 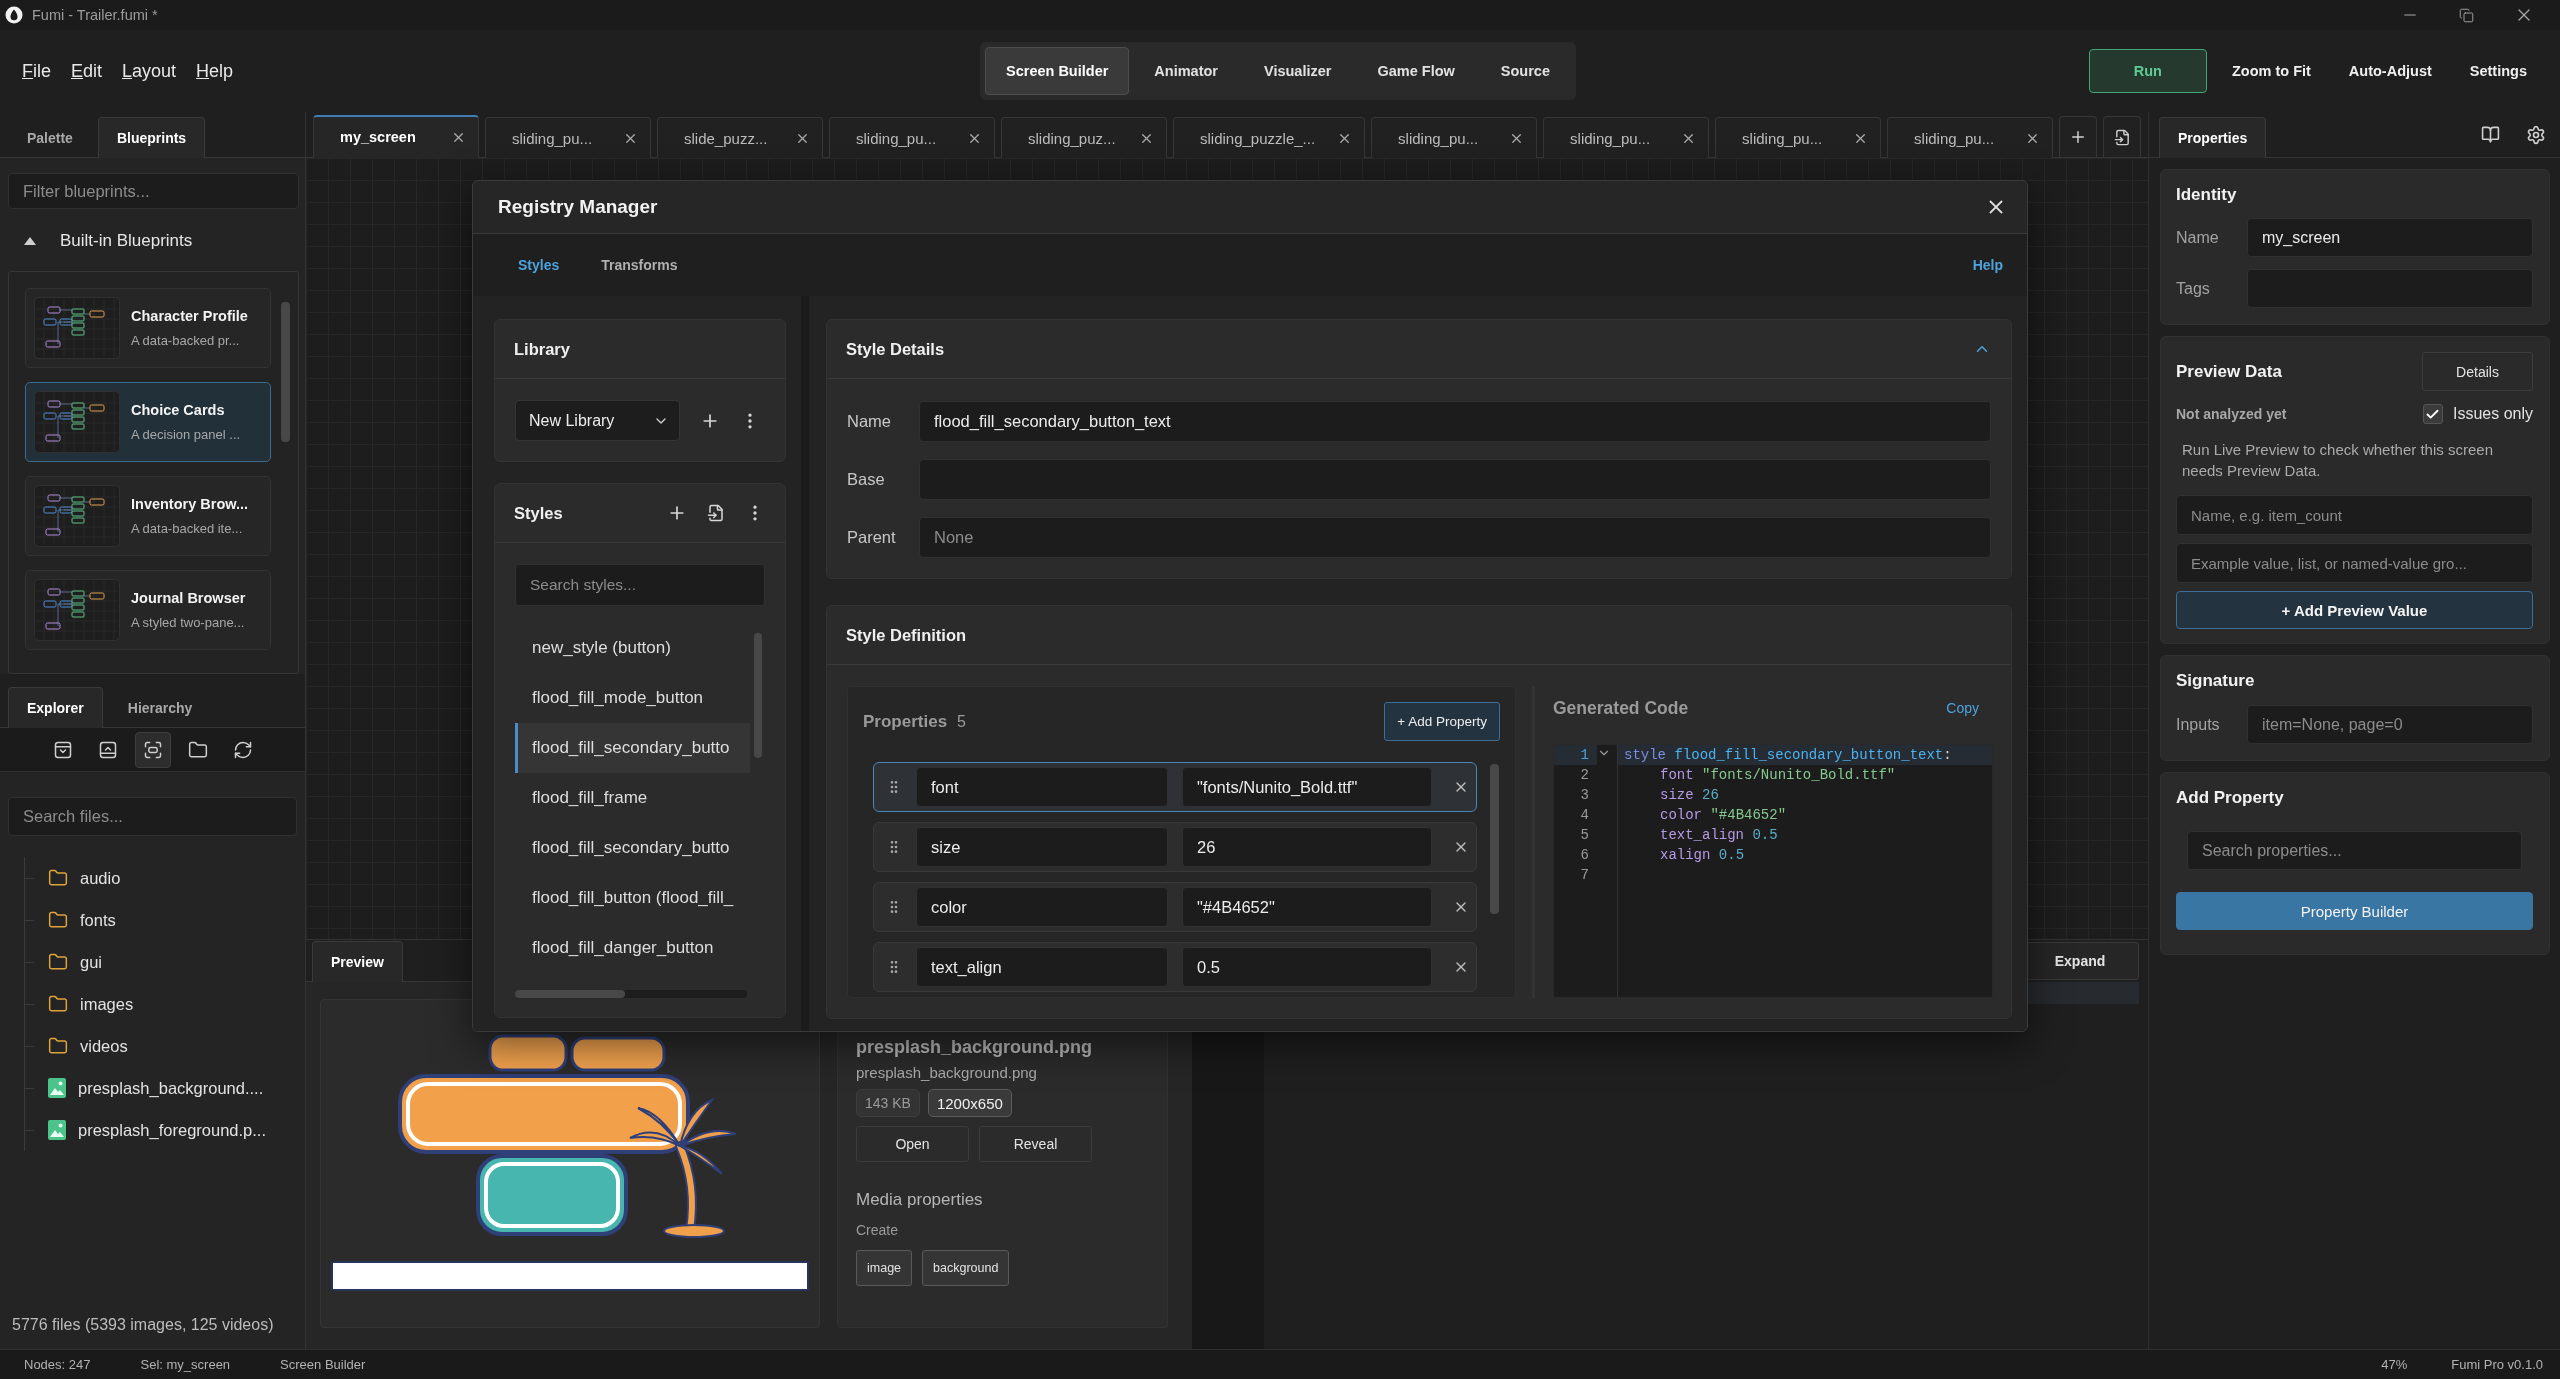 What do you see at coordinates (2390, 724) in the screenshot?
I see `text-field: item=None, page=0` at bounding box center [2390, 724].